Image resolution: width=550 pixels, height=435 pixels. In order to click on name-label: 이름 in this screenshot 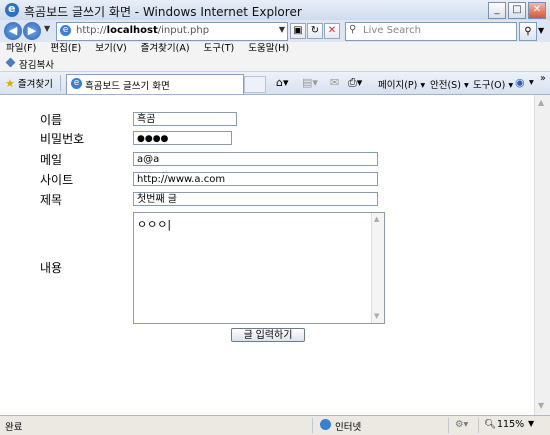, I will do `click(51, 120)`.